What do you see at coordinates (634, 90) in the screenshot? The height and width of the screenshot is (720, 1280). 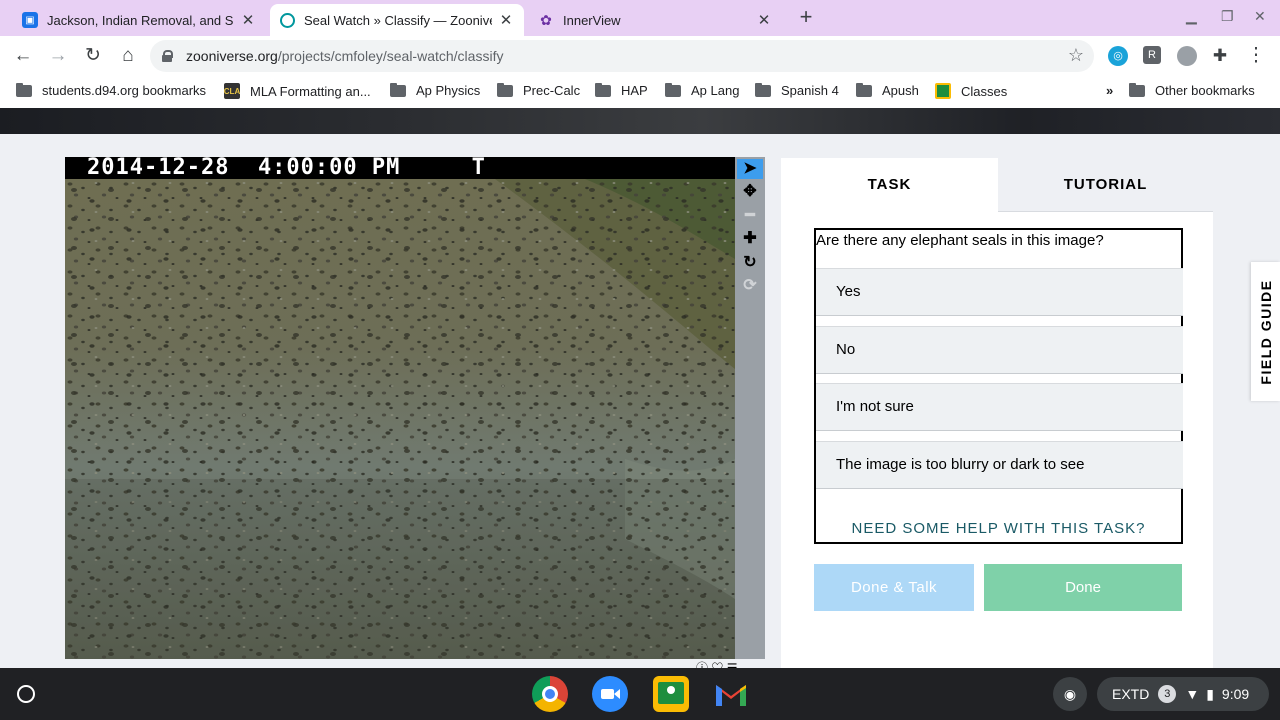 I see `bookmark-label: HAP` at bounding box center [634, 90].